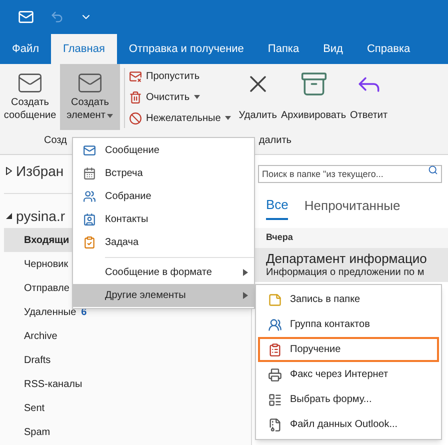 The width and height of the screenshot is (448, 445). Describe the element at coordinates (347, 258) in the screenshot. I see `message-sender: Департамент информацио` at that location.